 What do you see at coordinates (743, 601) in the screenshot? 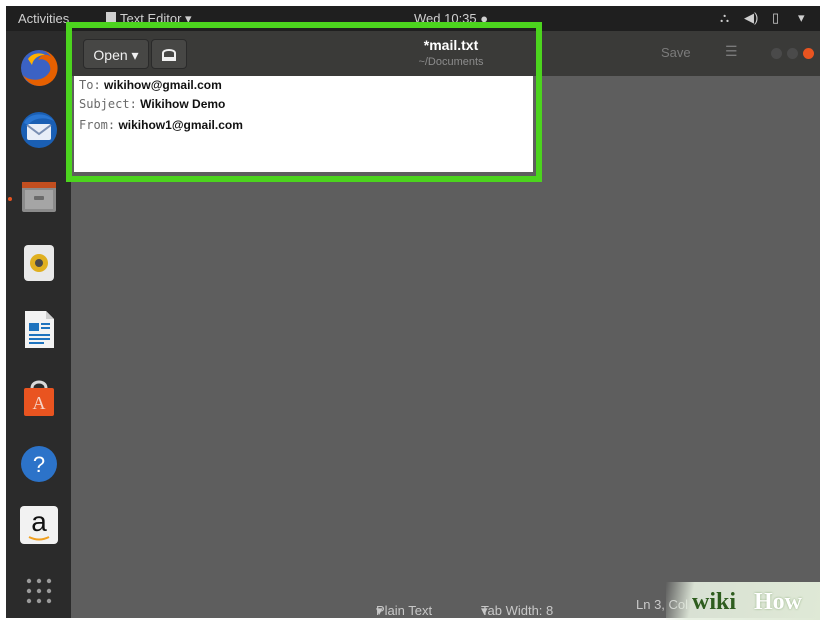
I see `wikihow-watermark: wiki How` at bounding box center [743, 601].